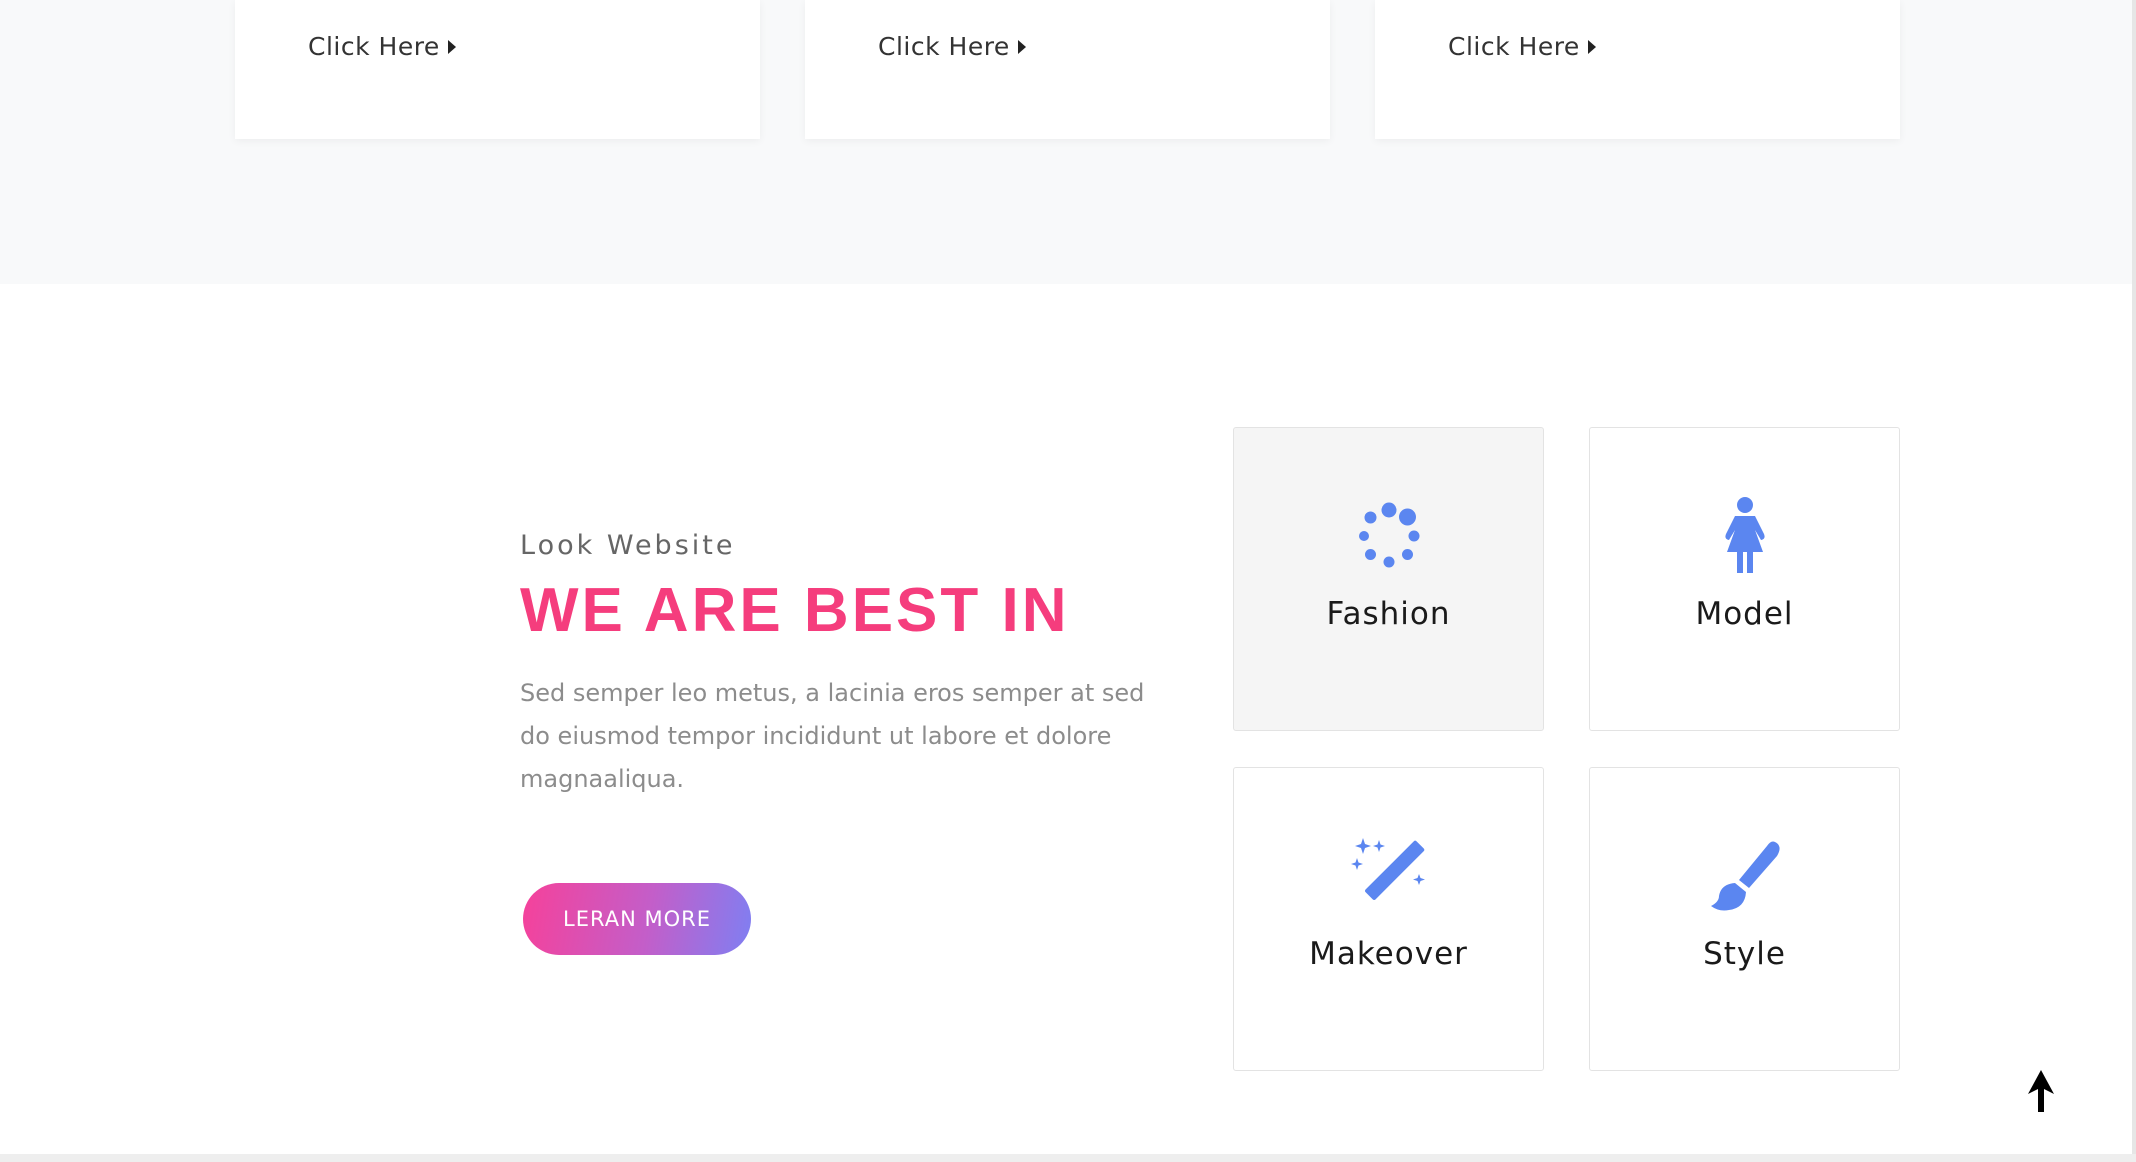 Image resolution: width=2136 pixels, height=1162 pixels. I want to click on service-tile-fashion: Fashion, so click(1388, 579).